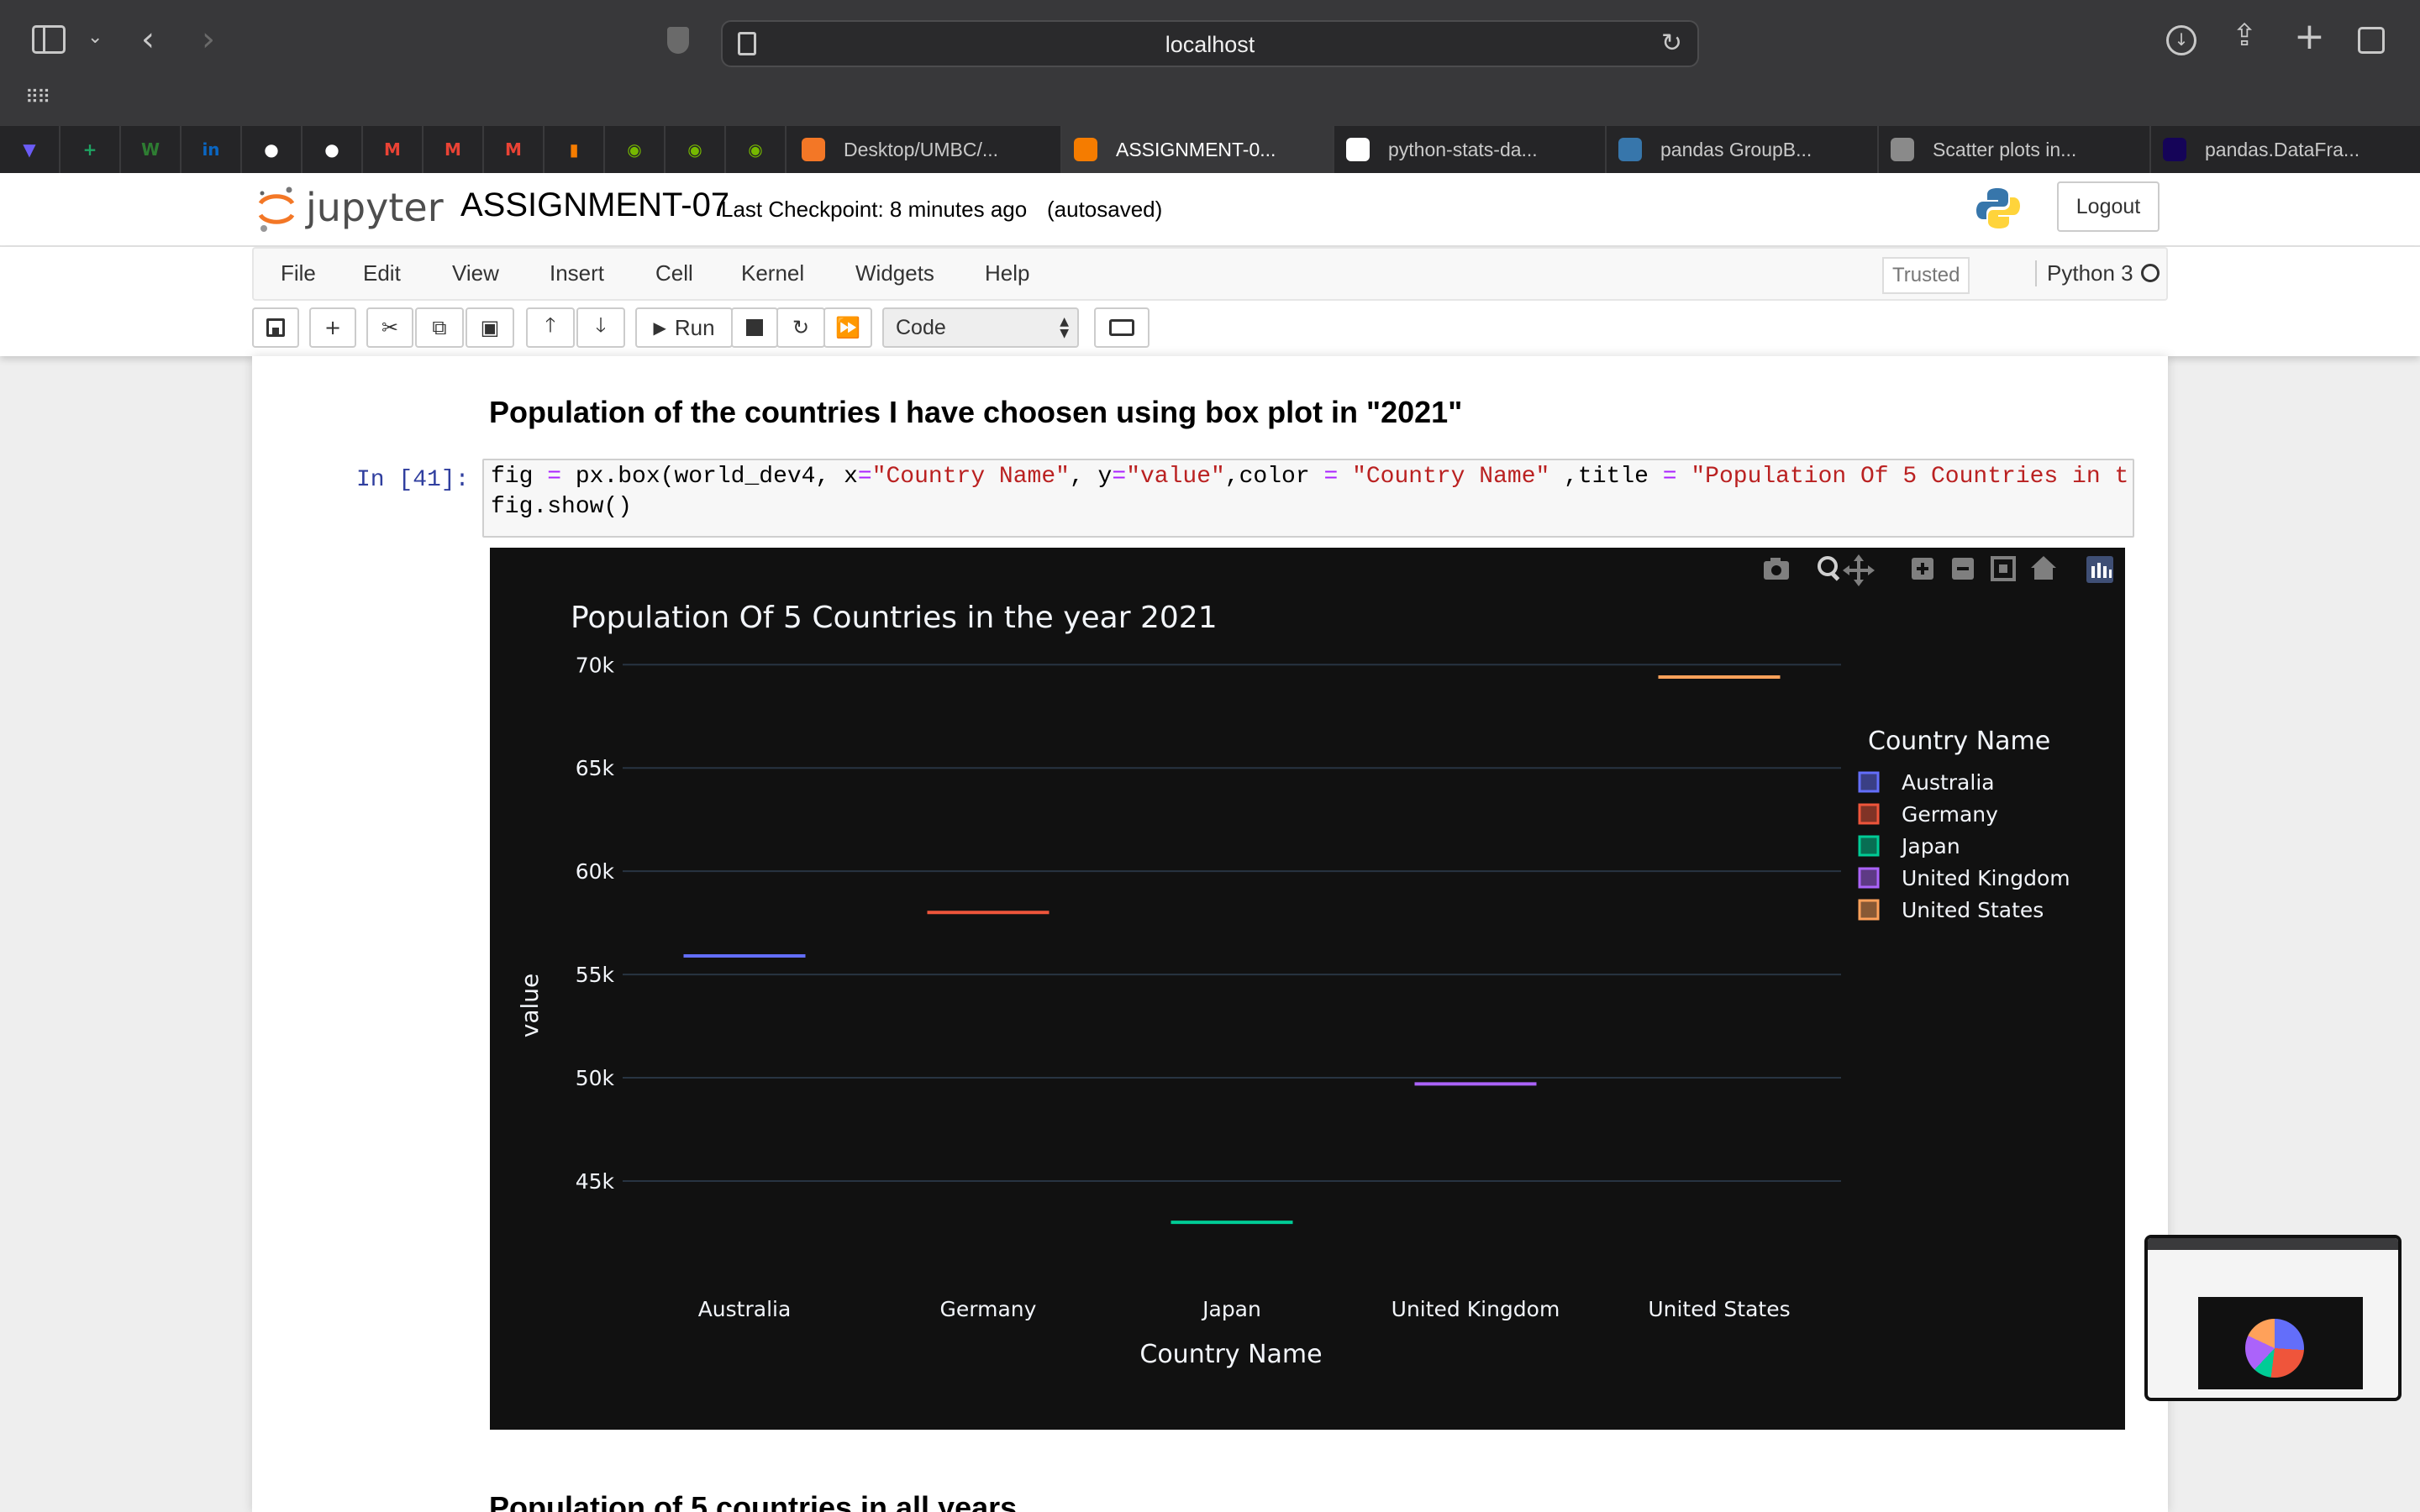  I want to click on legend-label: United States, so click(1973, 910).